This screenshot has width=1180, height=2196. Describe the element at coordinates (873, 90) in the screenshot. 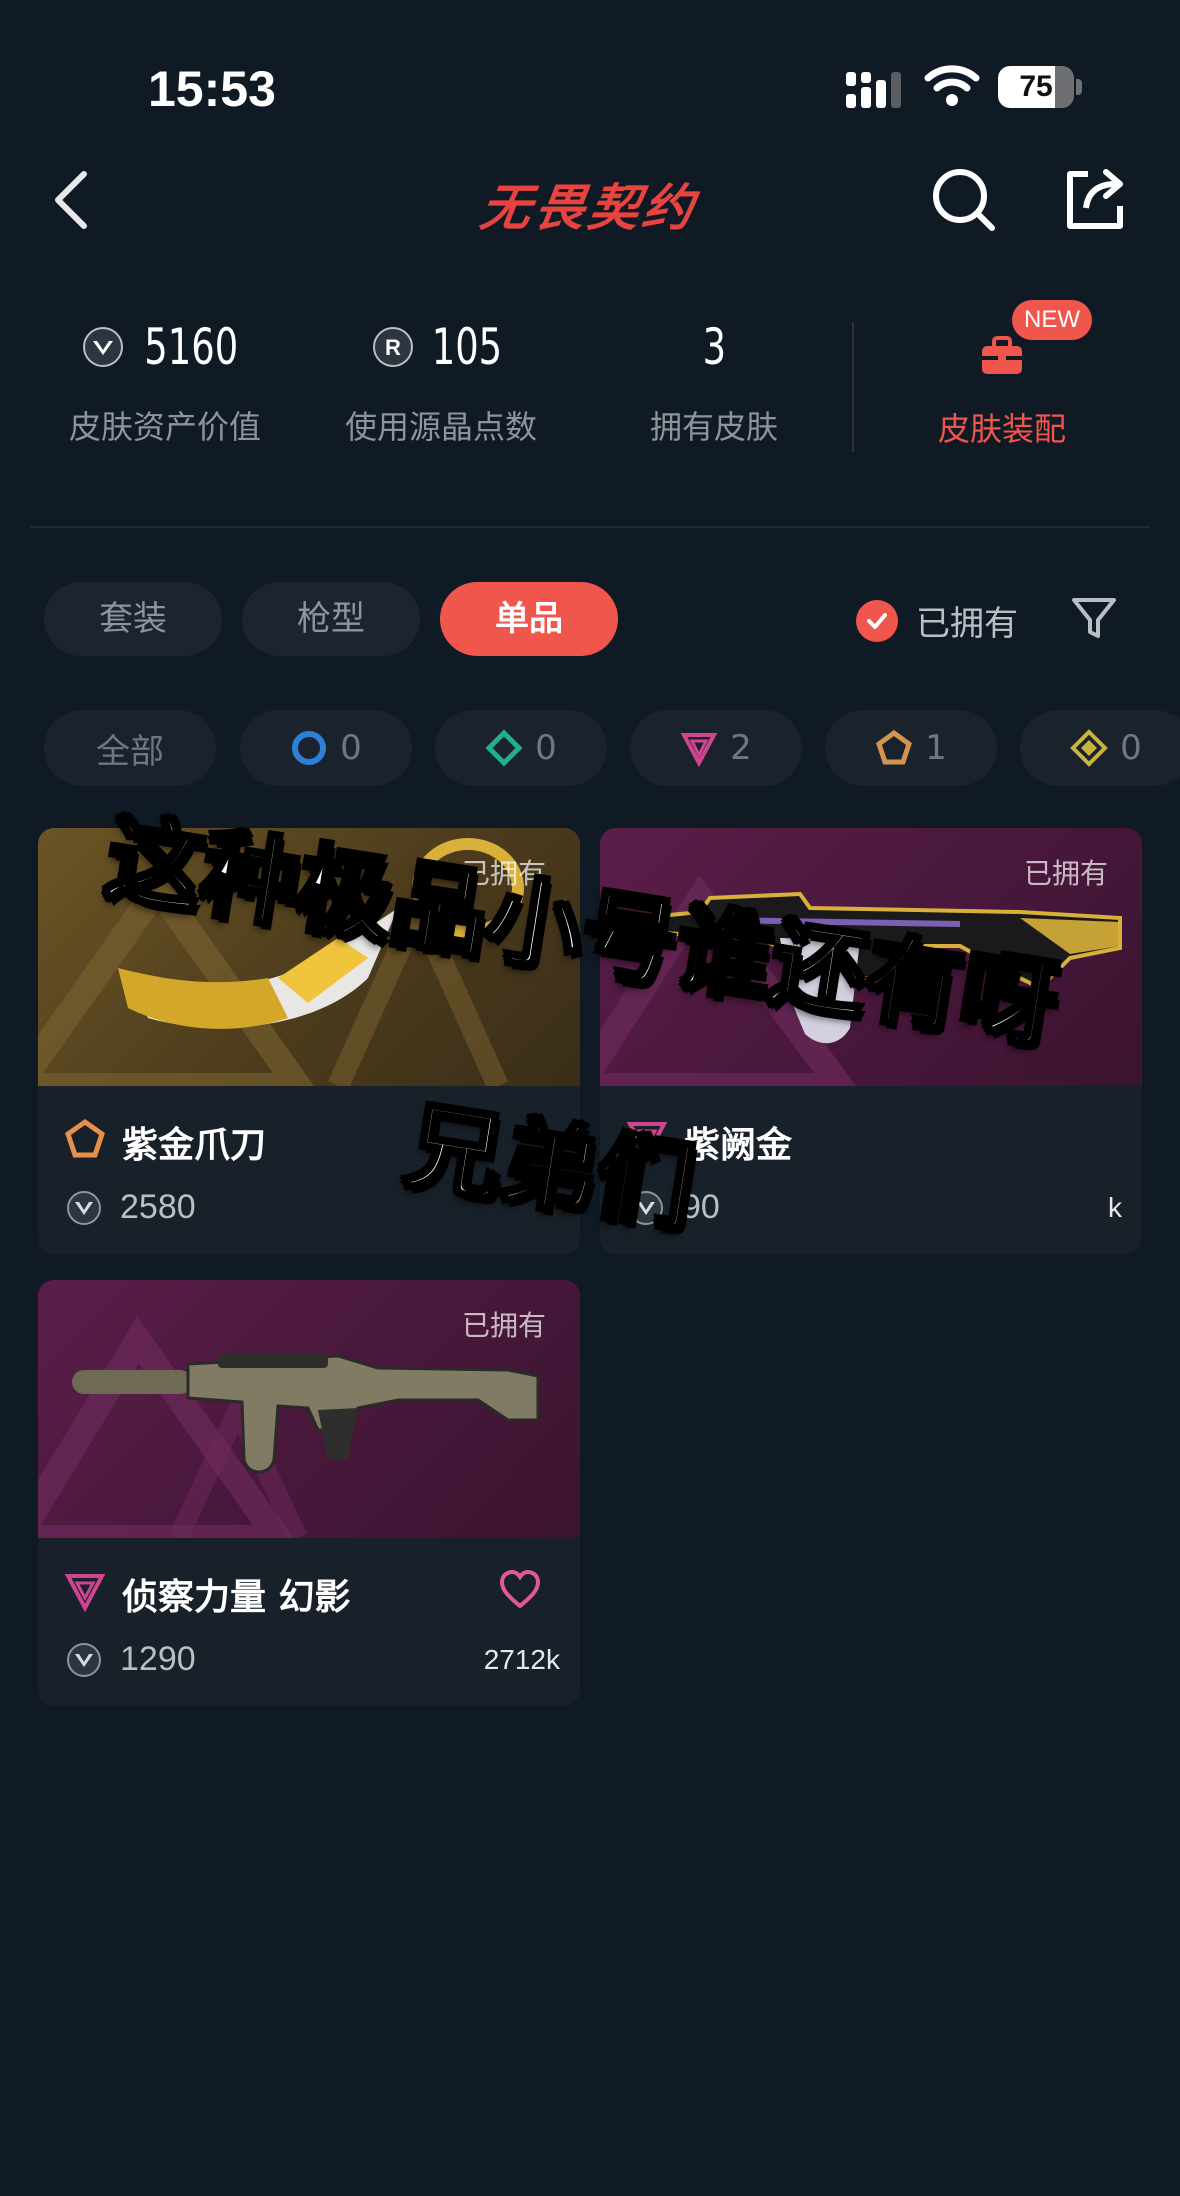

I see `cellular-signal-icon` at that location.